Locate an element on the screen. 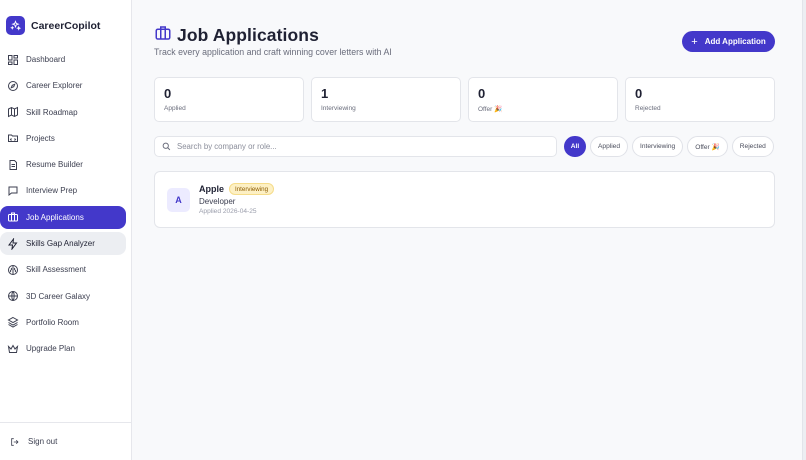 This screenshot has width=806, height=460. dashboard-icon is located at coordinates (12, 59).